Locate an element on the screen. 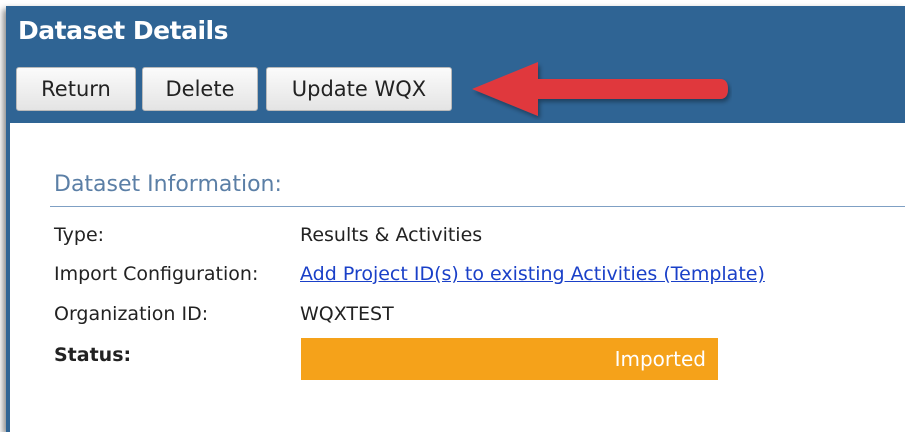  red-arrow-annotation-icon is located at coordinates (600, 89).